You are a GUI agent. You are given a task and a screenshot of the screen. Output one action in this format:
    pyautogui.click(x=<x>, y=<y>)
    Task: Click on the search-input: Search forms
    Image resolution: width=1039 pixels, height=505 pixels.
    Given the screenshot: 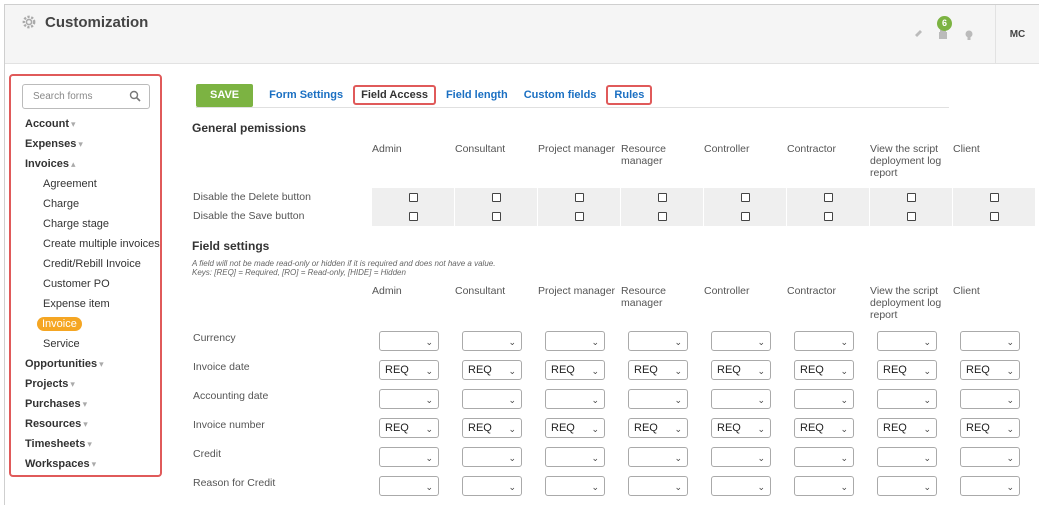 What is the action you would take?
    pyautogui.click(x=86, y=96)
    